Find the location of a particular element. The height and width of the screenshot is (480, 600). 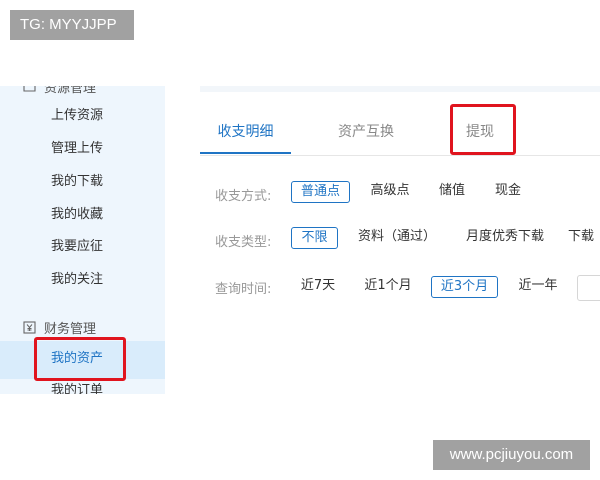

sidebar-section-resources: 资源管理 is located at coordinates (59, 91).